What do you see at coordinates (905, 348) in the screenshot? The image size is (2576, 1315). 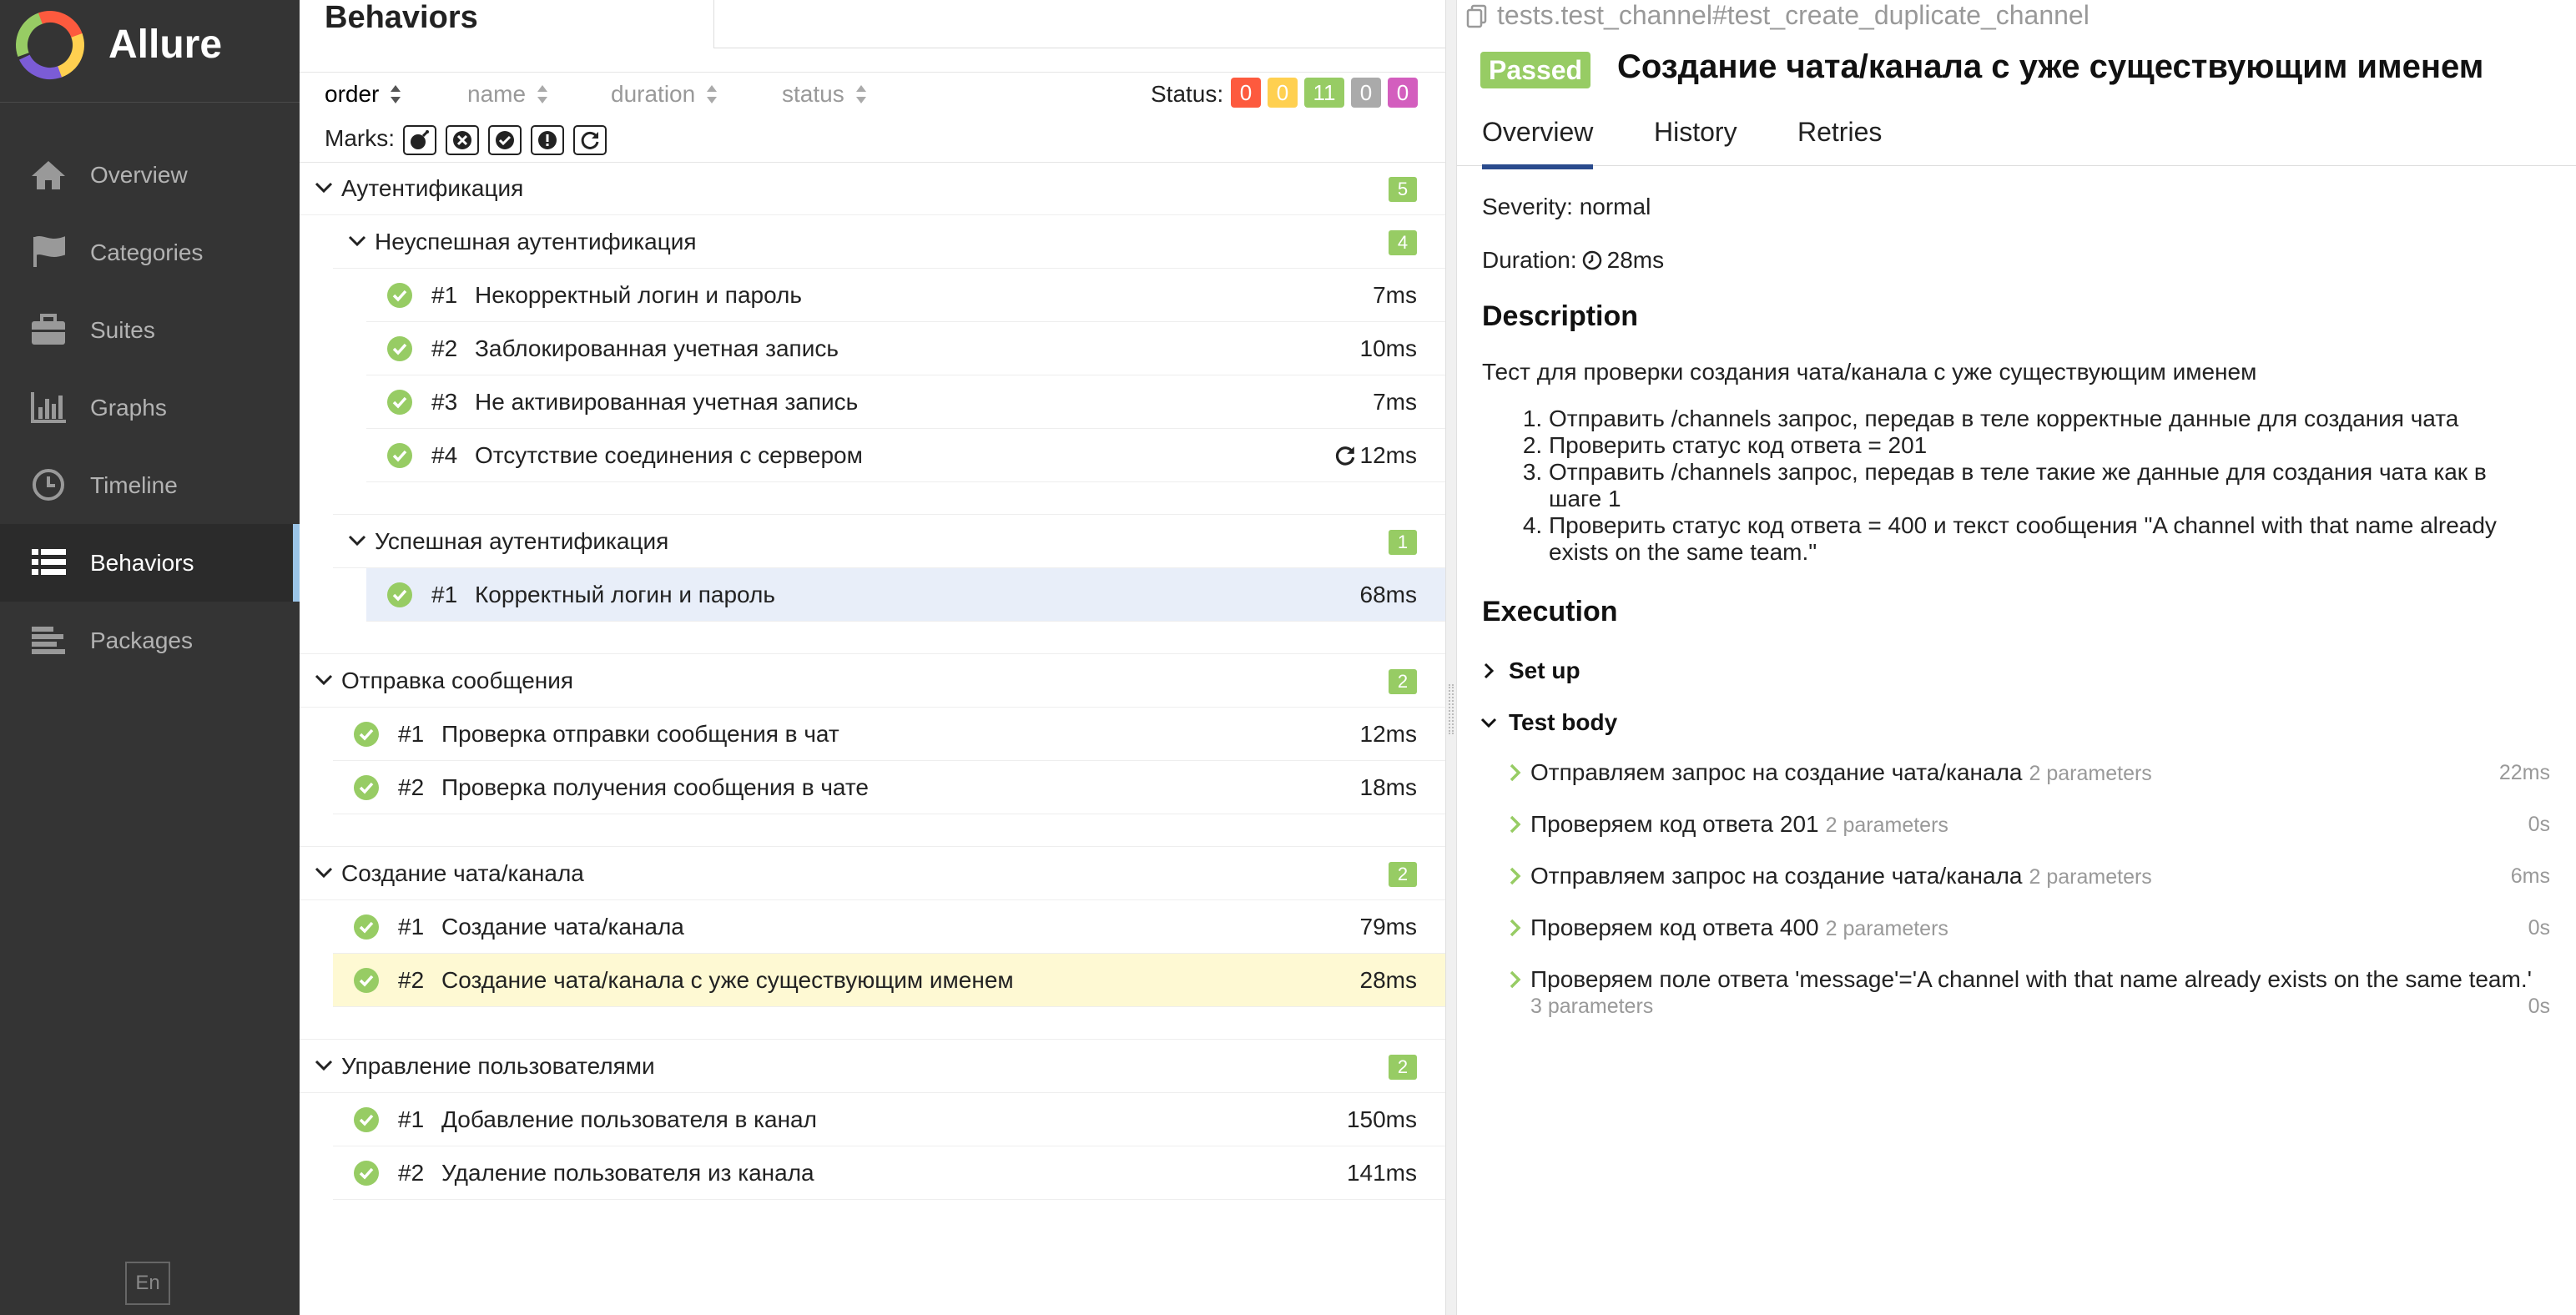 I see `test-row: #2 Заблокированная учетная запись 10ms` at bounding box center [905, 348].